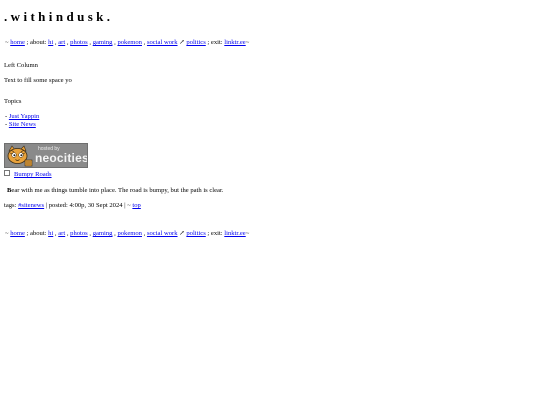 The width and height of the screenshot is (540, 405). What do you see at coordinates (11, 205) in the screenshot?
I see `tags-label: tags:` at bounding box center [11, 205].